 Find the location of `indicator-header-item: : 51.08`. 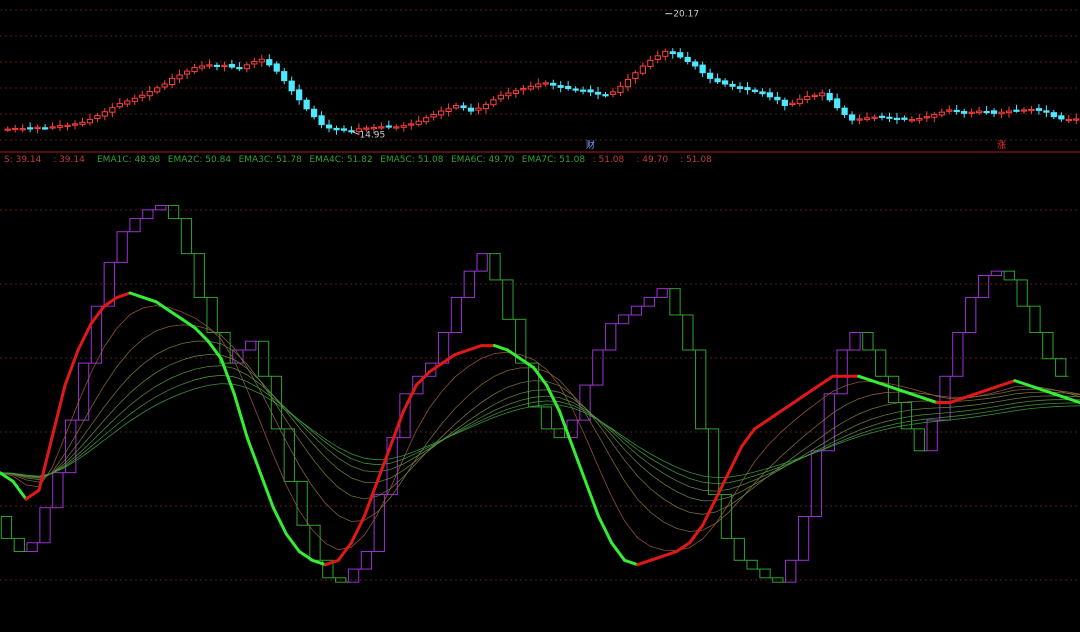

indicator-header-item: : 51.08 is located at coordinates (609, 160).